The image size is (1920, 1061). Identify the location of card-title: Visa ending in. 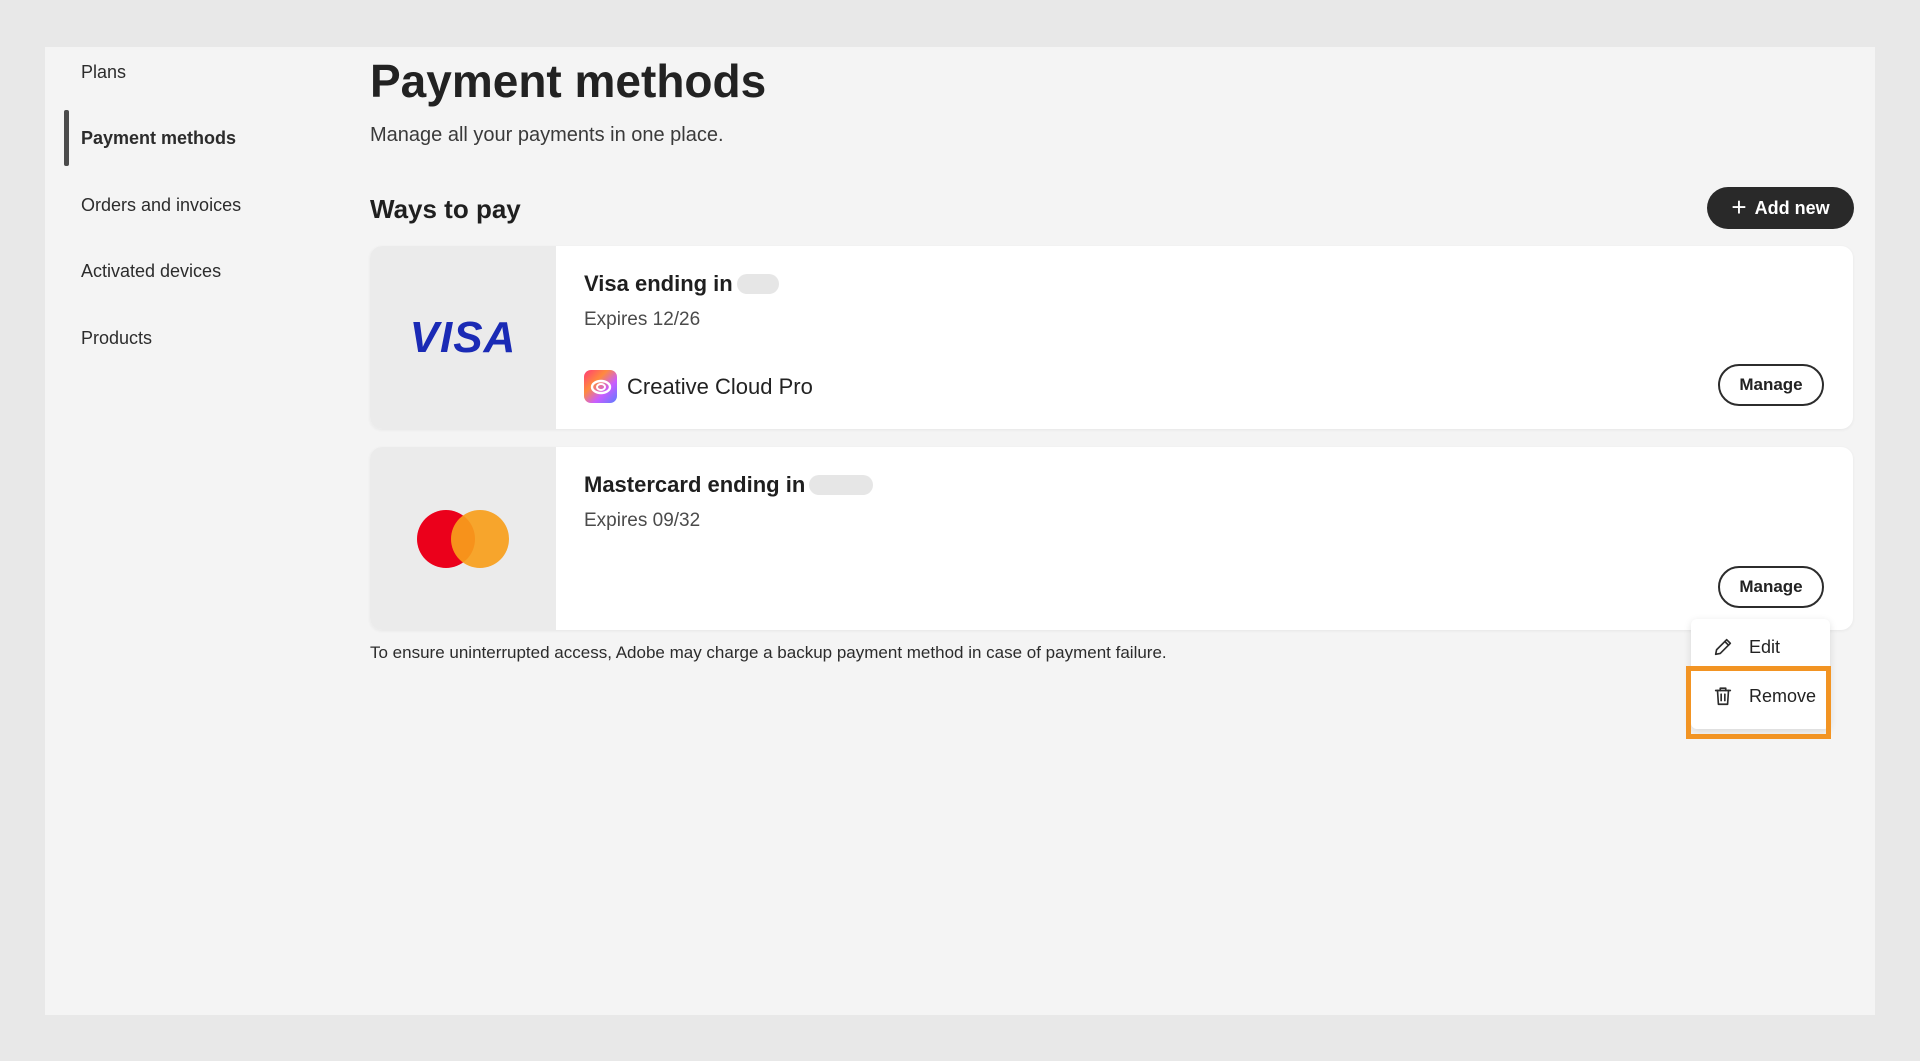
(681, 284).